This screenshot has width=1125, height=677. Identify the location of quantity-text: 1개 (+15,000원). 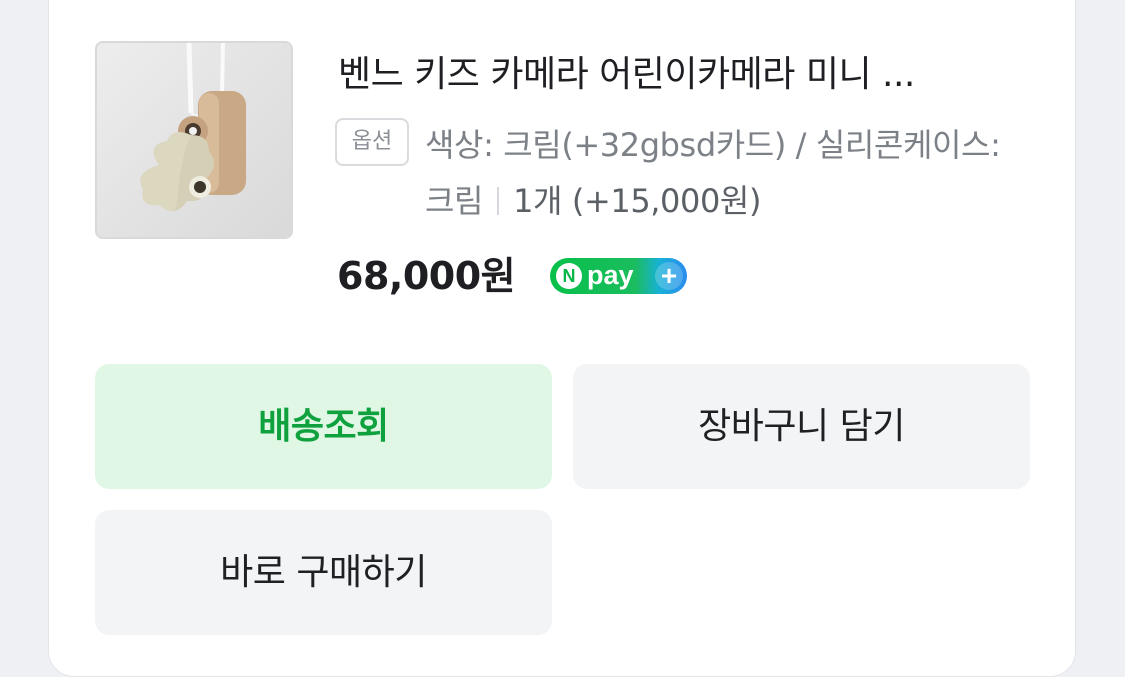
(637, 201).